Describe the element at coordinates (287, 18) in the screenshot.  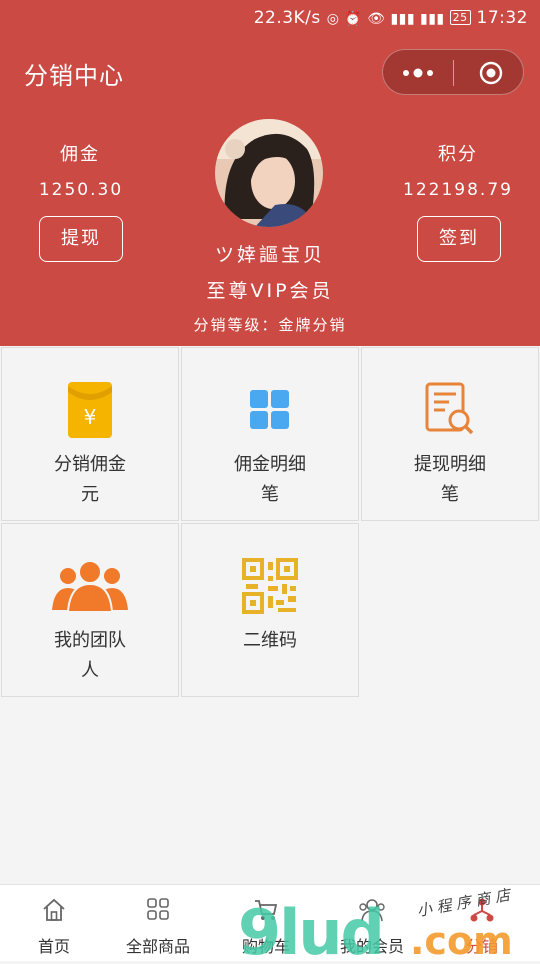
I see `network-speed: 22.3K/s` at that location.